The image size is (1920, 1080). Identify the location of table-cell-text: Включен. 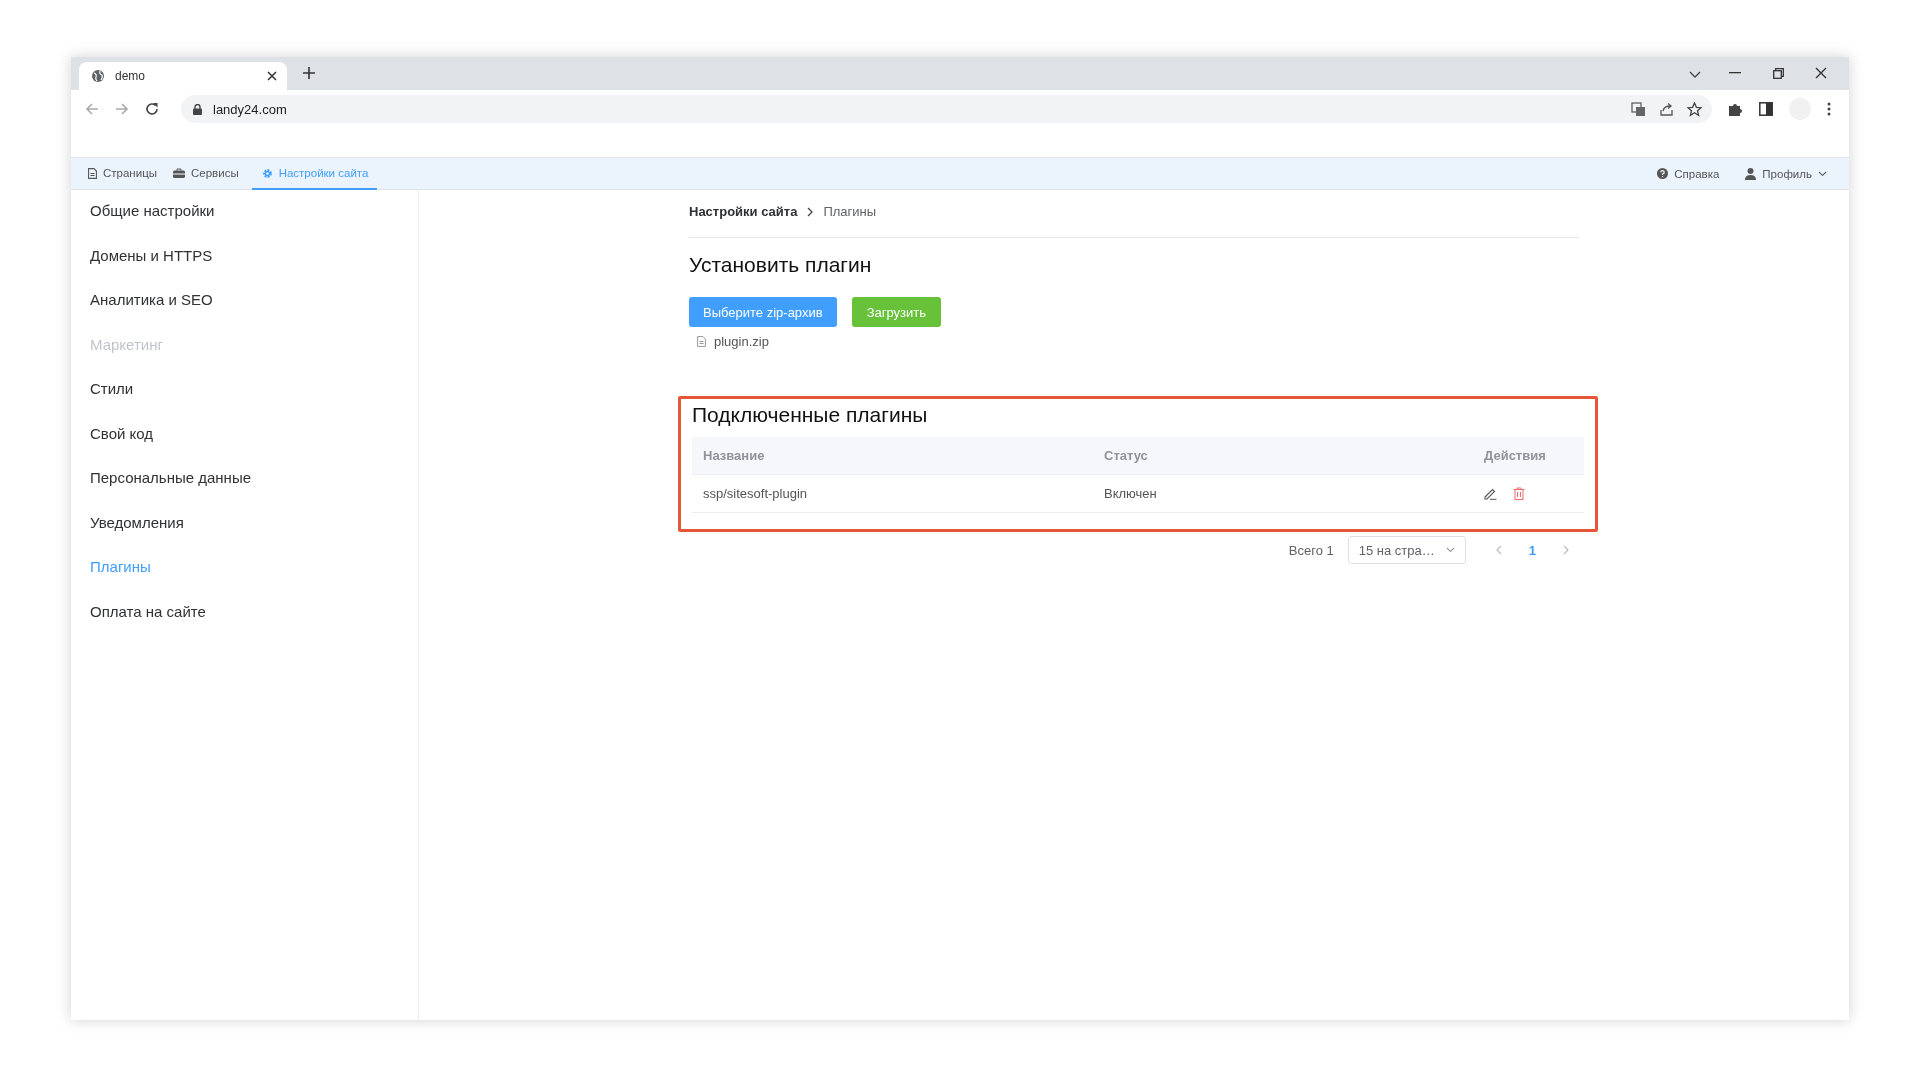
(1130, 493).